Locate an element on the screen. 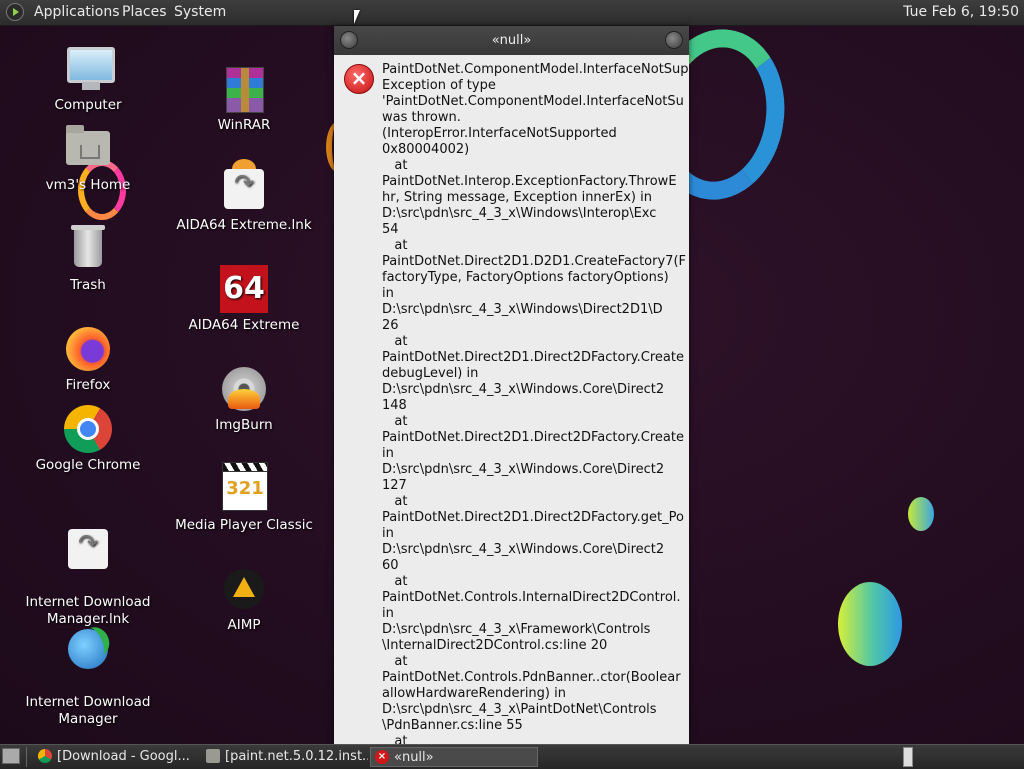  desktop-icon-label: Internet Download Manager is located at coordinates (88, 710).